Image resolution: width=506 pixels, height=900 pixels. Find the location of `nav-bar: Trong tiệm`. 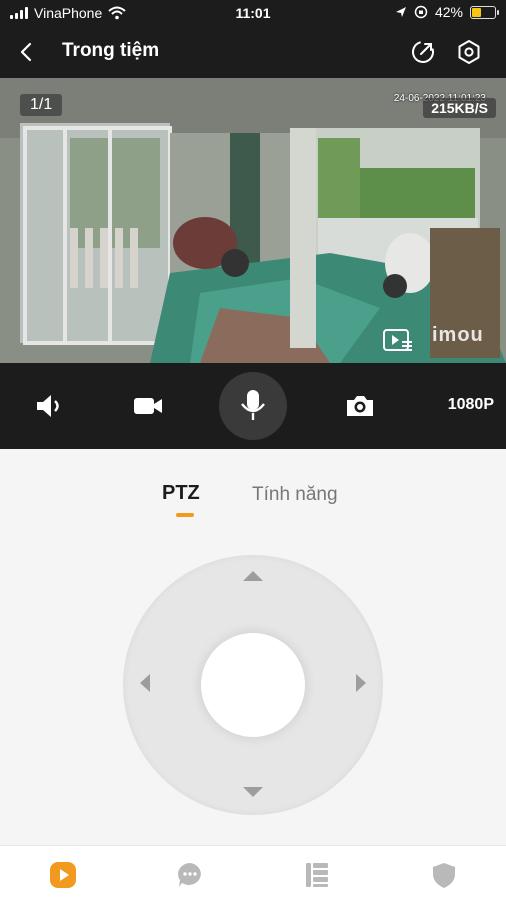

nav-bar: Trong tiệm is located at coordinates (253, 52).